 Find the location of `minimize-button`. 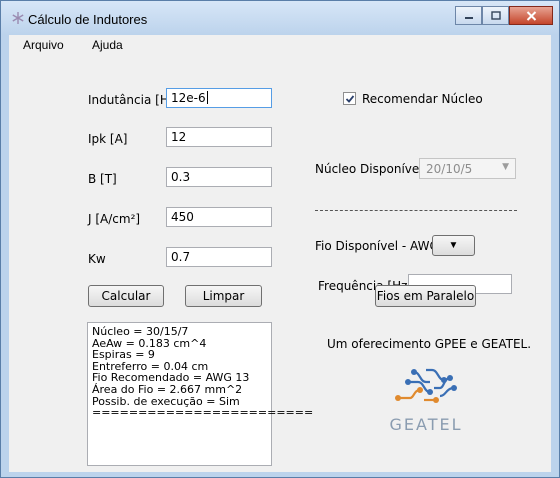

minimize-button is located at coordinates (468, 15).